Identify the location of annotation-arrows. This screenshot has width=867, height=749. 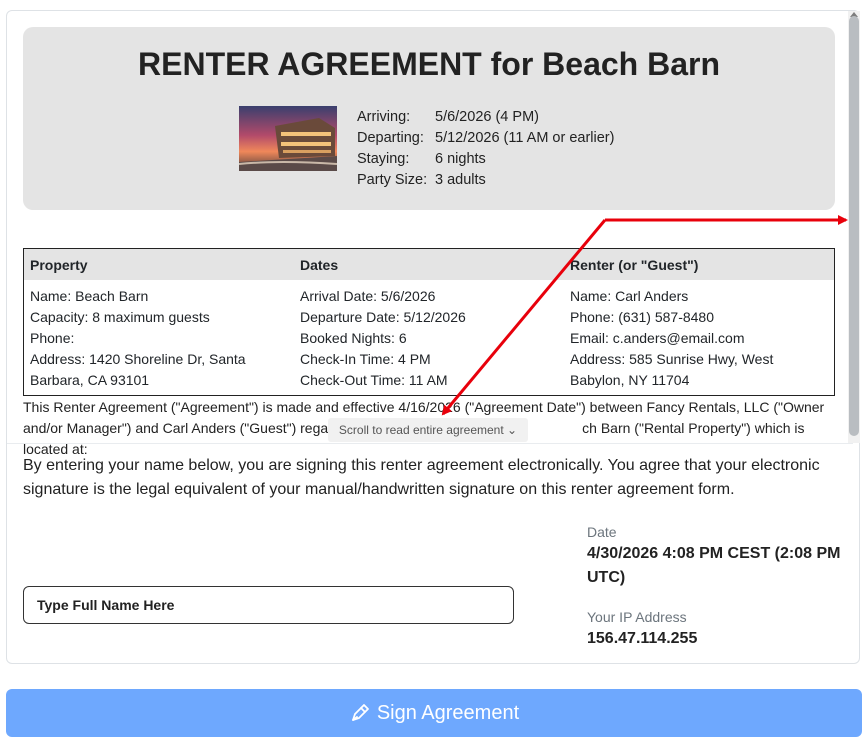
(644, 315).